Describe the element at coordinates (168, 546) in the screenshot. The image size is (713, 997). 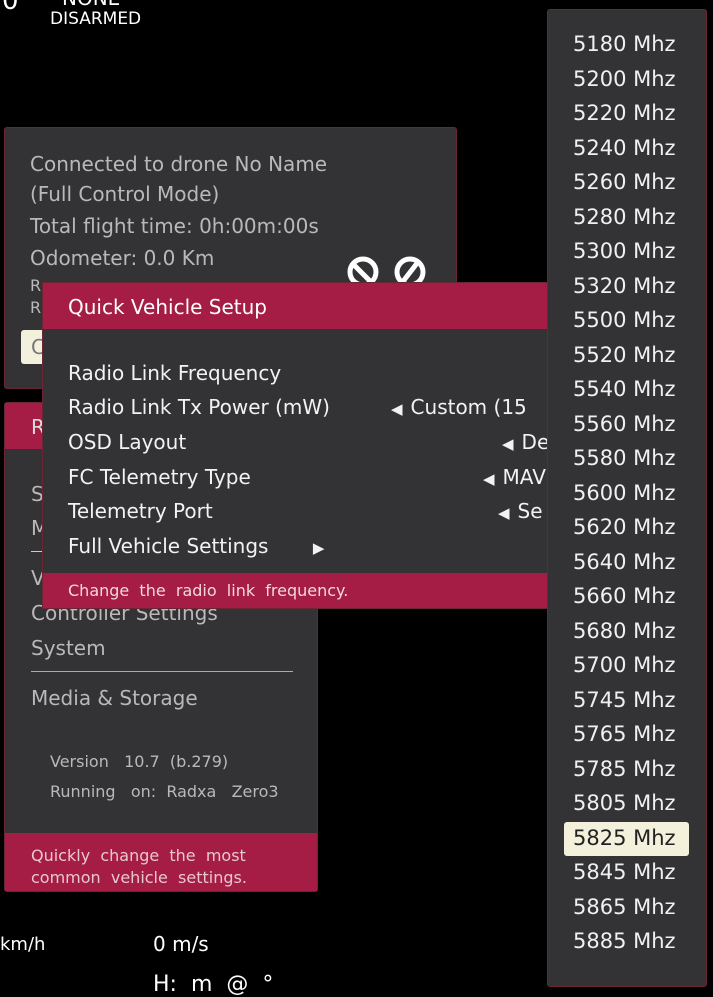
I see `full-vehicle-settings-label: Full Vehicle Settings` at that location.